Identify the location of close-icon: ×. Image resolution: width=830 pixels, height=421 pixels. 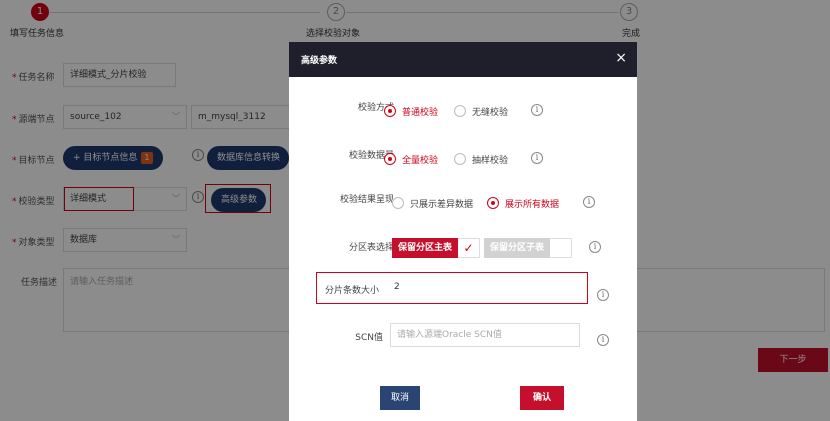
(621, 58).